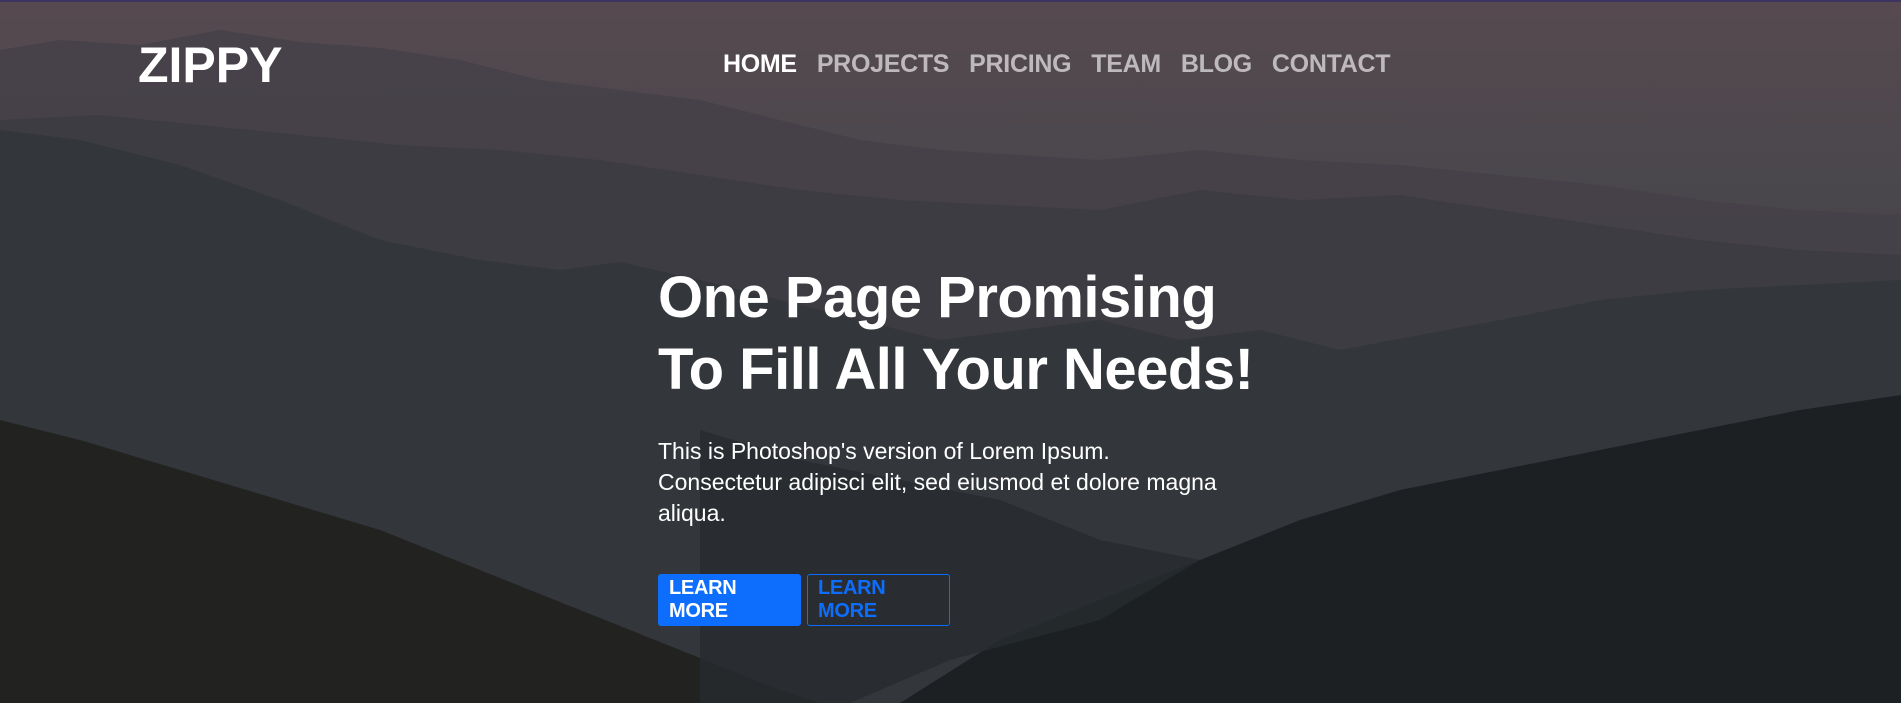  Describe the element at coordinates (210, 65) in the screenshot. I see `brand-logo: ZIPPY` at that location.